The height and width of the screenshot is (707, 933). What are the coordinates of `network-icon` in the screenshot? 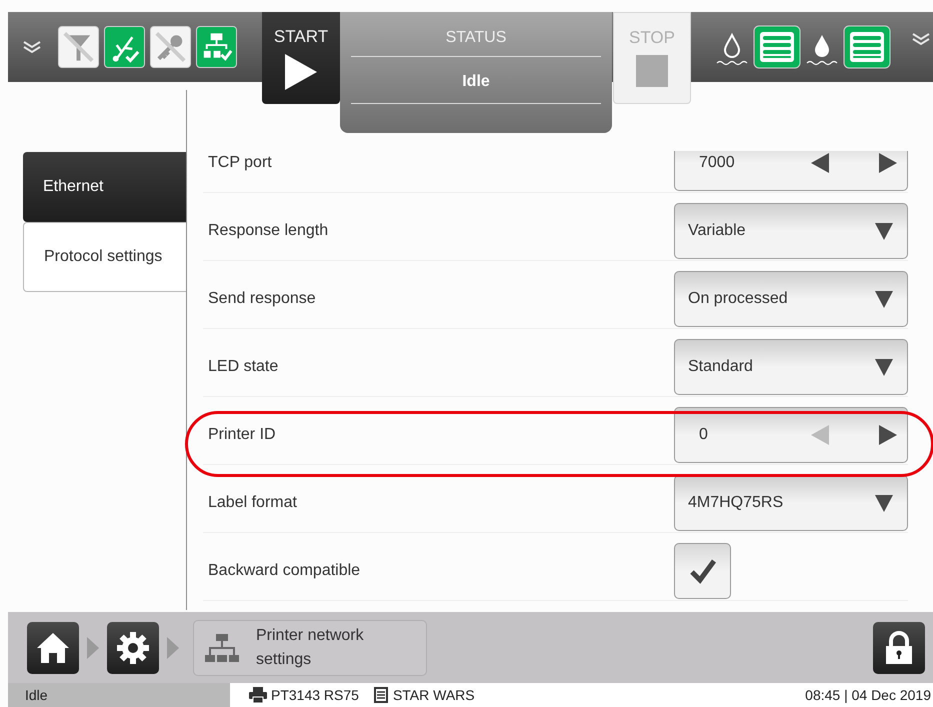 It's located at (222, 647).